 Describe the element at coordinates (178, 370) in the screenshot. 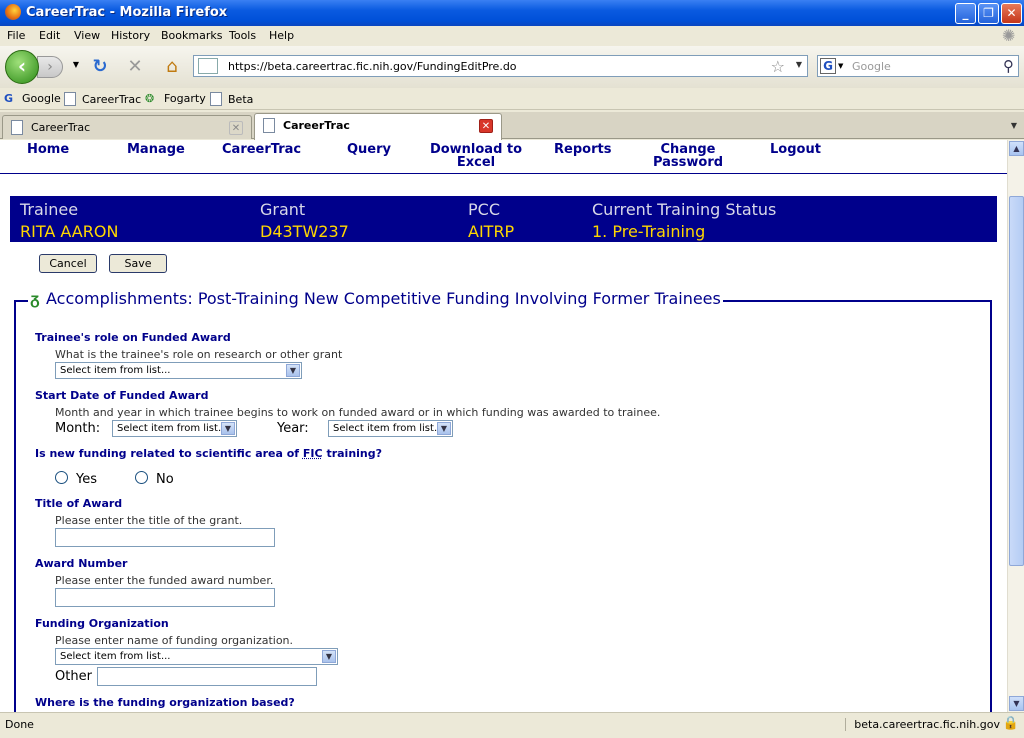

I see `role-select: Select item from list... ▼` at that location.